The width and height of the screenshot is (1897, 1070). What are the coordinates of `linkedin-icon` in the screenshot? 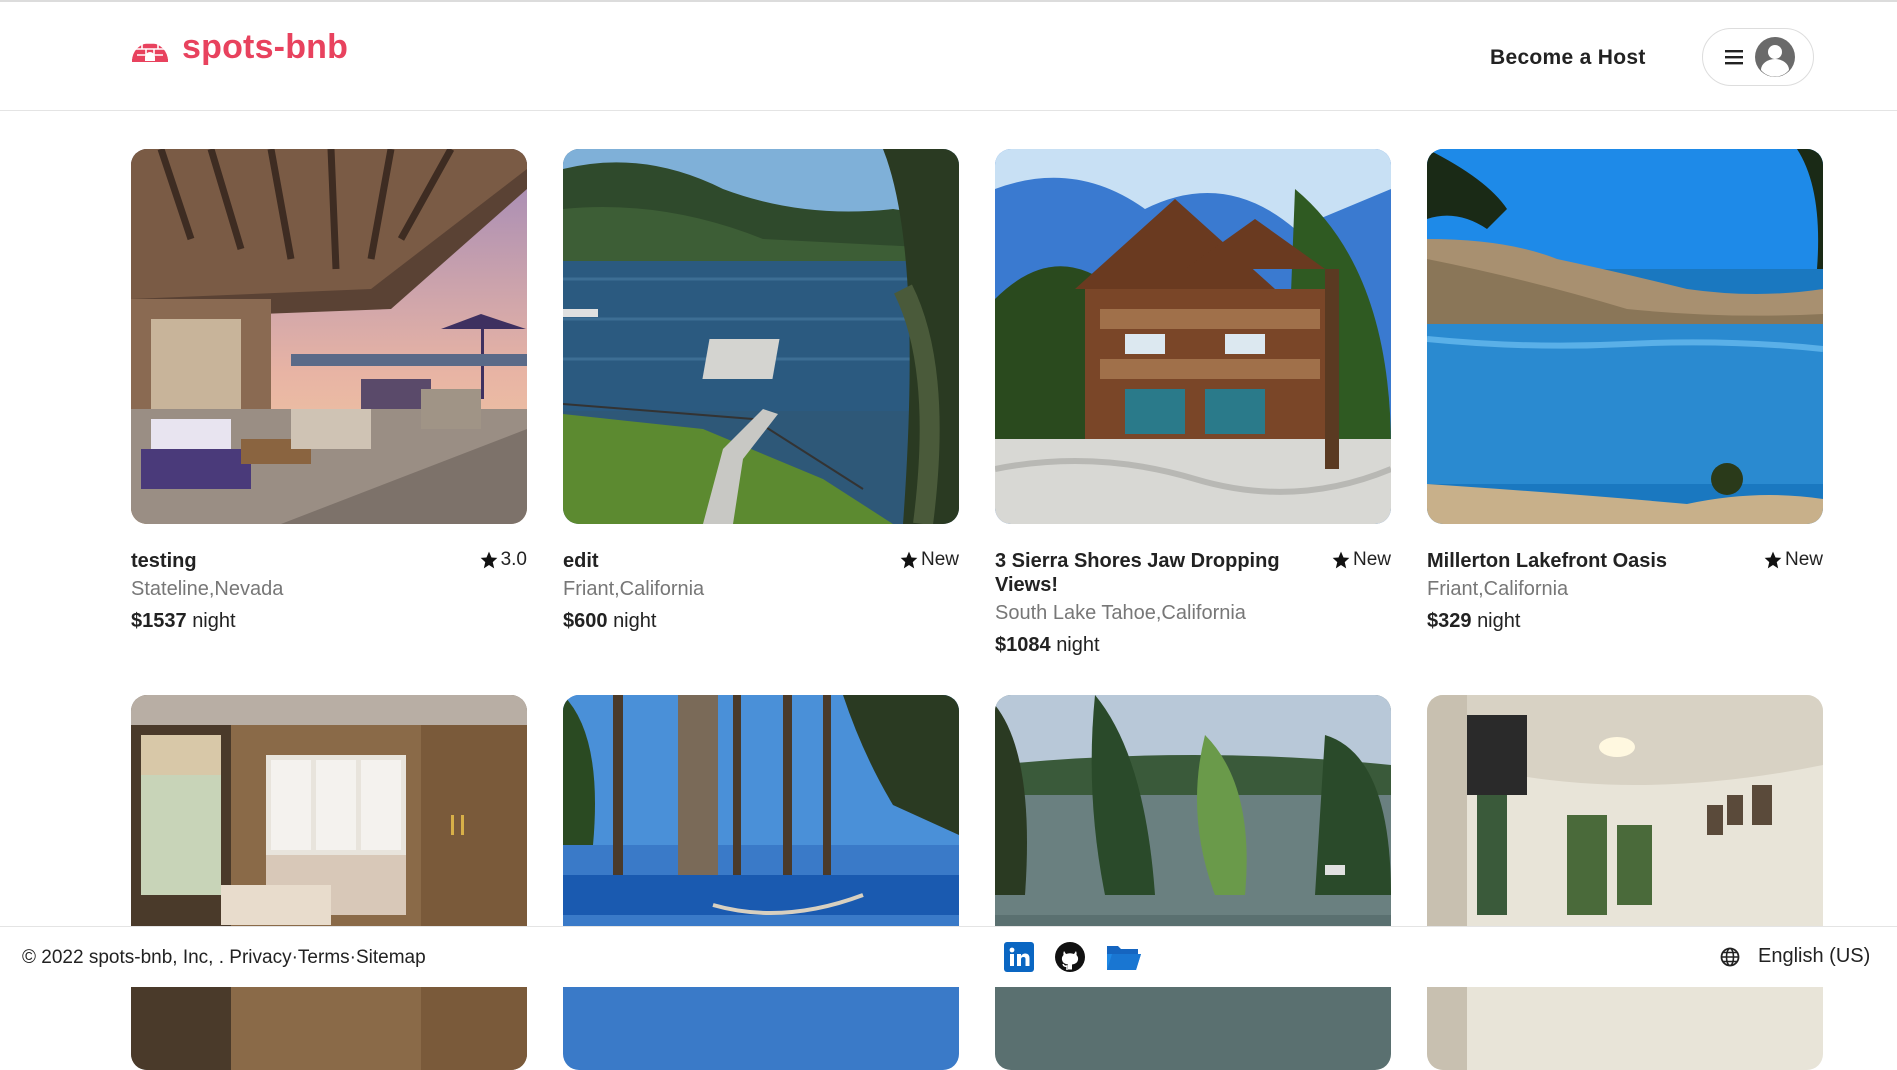 It's located at (1019, 957).